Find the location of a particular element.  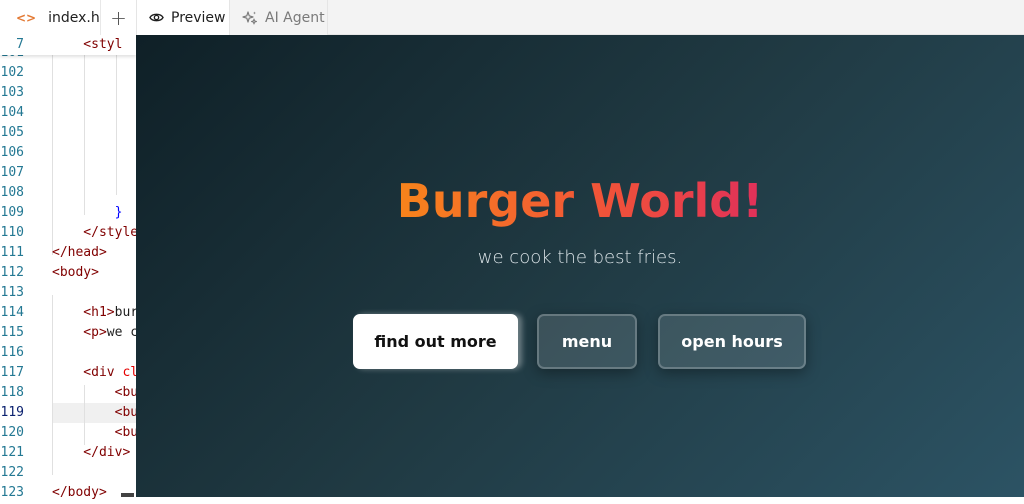

line-number: 113 is located at coordinates (12, 292).